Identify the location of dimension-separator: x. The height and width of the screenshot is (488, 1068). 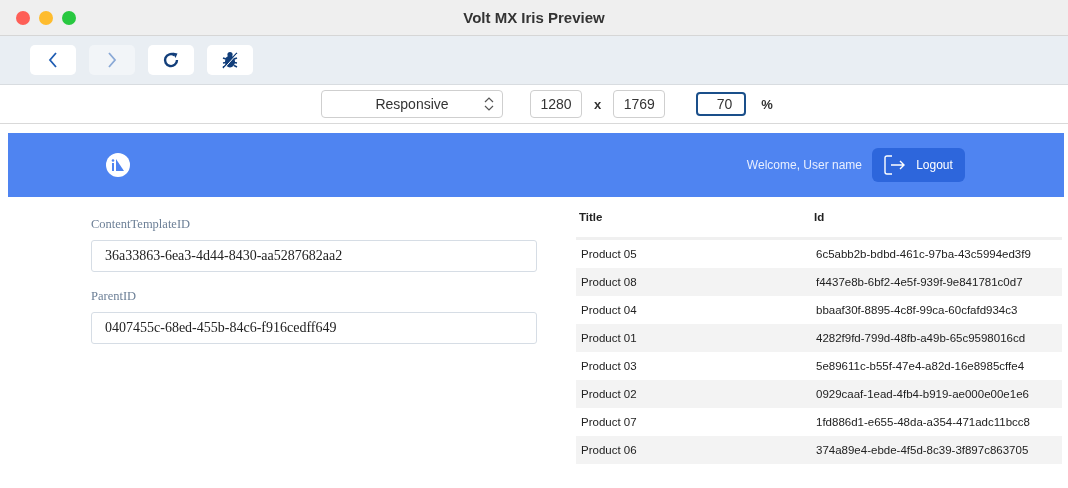
(598, 104).